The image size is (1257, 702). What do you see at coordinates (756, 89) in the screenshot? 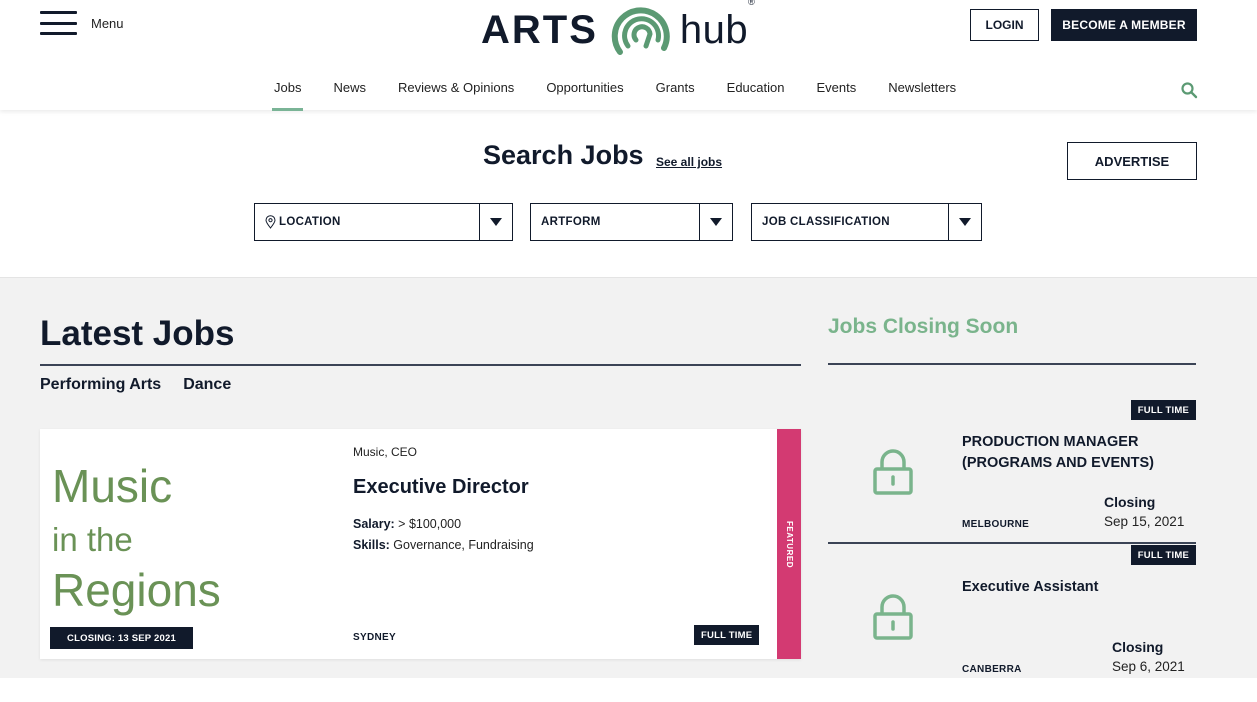
I see `nav-item-education: Education` at bounding box center [756, 89].